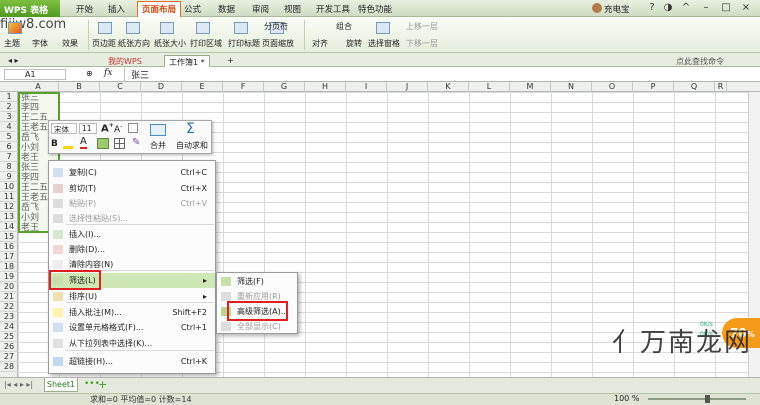 This screenshot has width=760, height=405. I want to click on row-header-9: 9, so click(9, 177).